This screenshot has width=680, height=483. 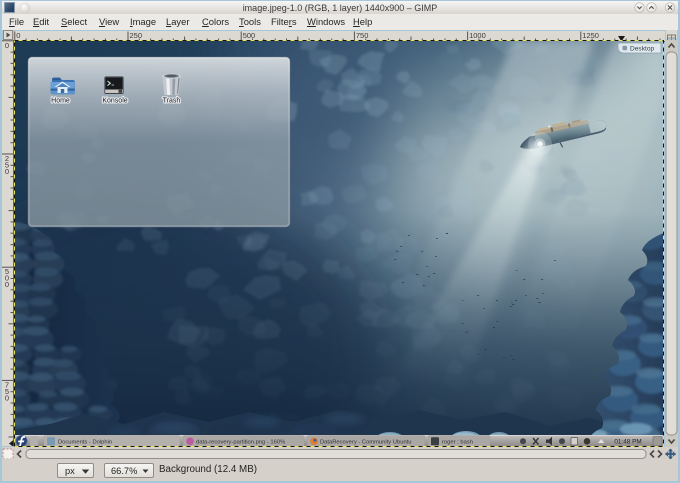 I want to click on svg-text:data-recovery-partition.png -: data-recovery-partition.png - 160%, so click(x=240, y=442).